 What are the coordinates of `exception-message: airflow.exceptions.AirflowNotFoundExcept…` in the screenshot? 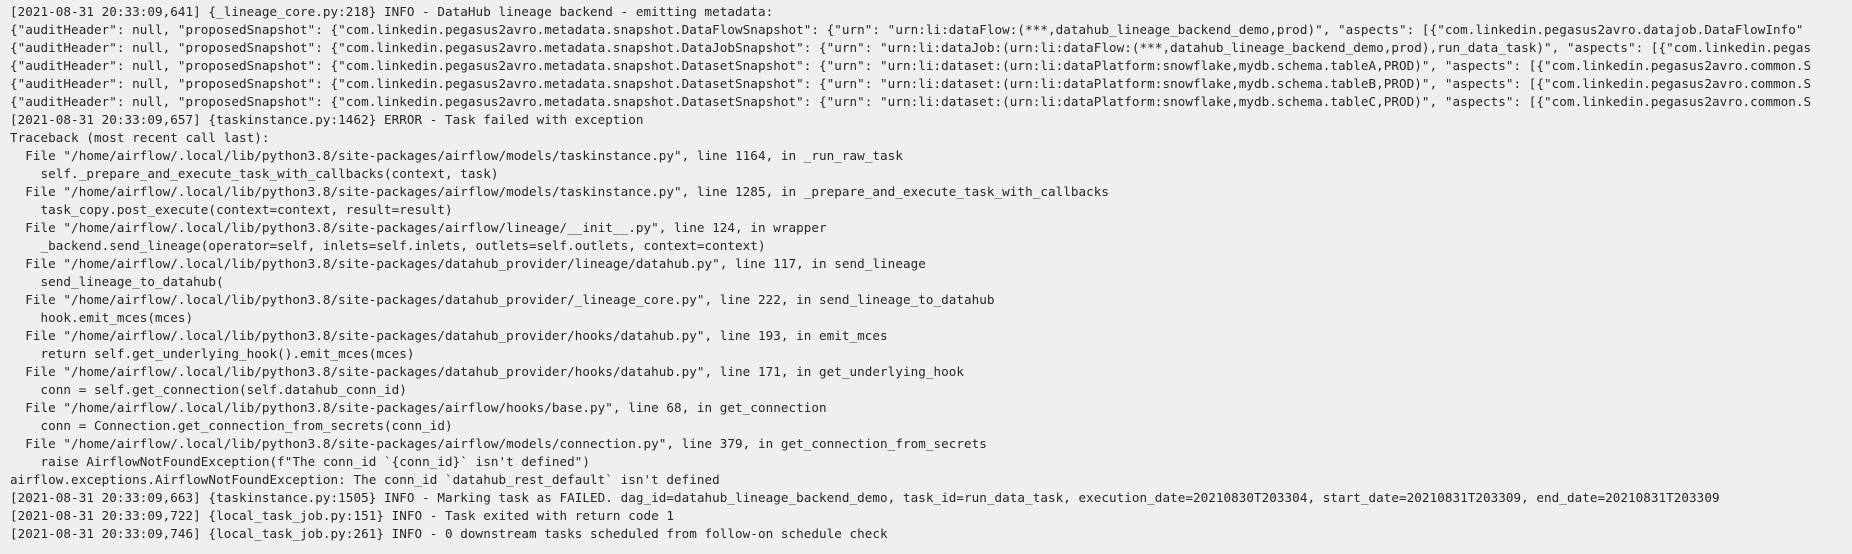 It's located at (365, 479).